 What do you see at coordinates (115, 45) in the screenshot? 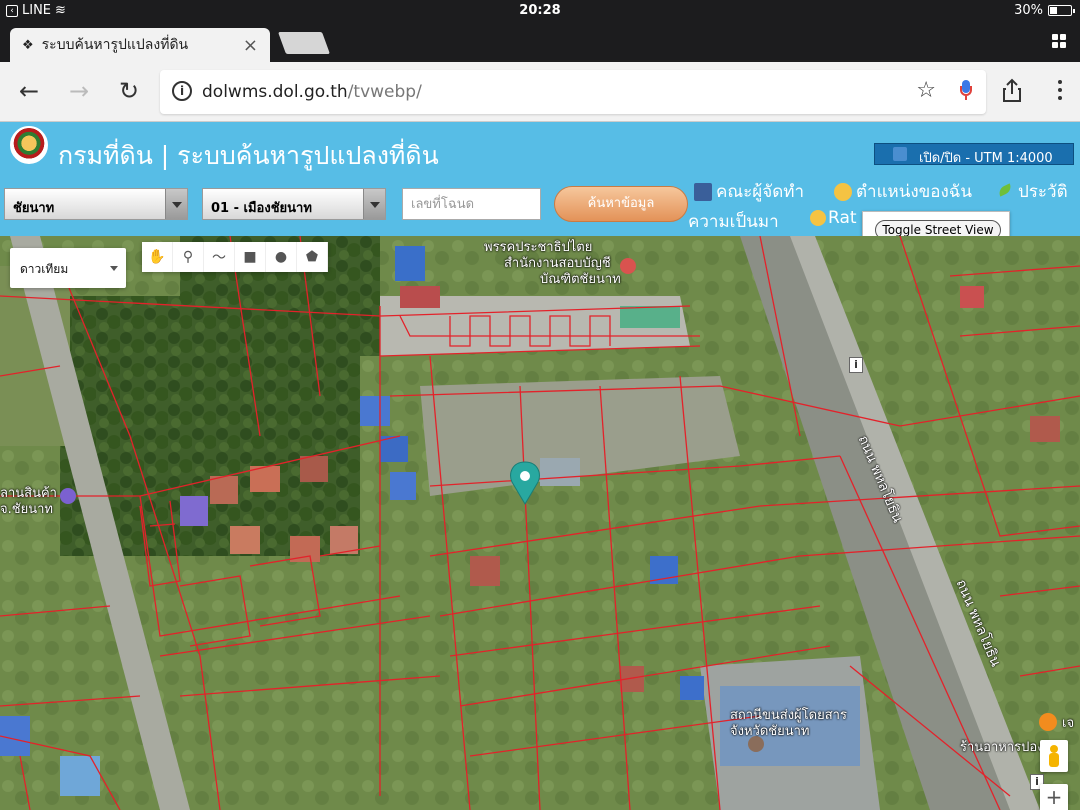
I see `tab-title: ระบบค้นหารูปแปลงที่ดิน` at bounding box center [115, 45].